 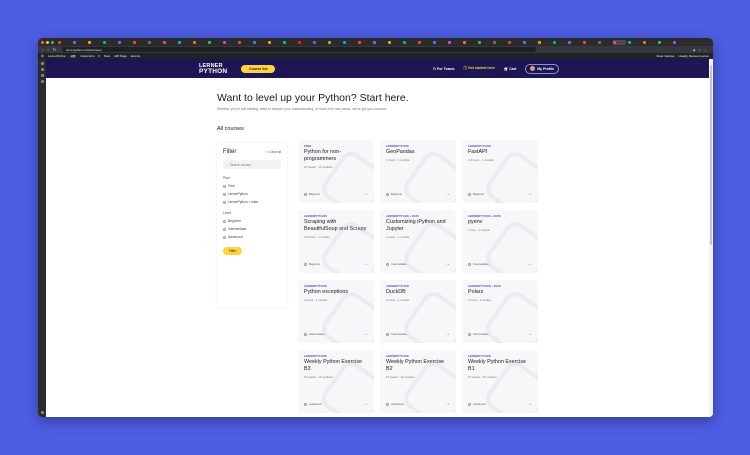 What do you see at coordinates (120, 56) in the screenshot?
I see `admin-seo-link: 228 Page` at bounding box center [120, 56].